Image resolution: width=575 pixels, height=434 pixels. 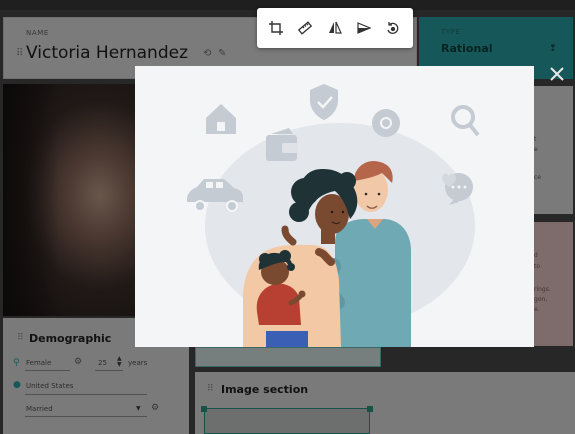 I want to click on flip-icon, so click(x=335, y=28).